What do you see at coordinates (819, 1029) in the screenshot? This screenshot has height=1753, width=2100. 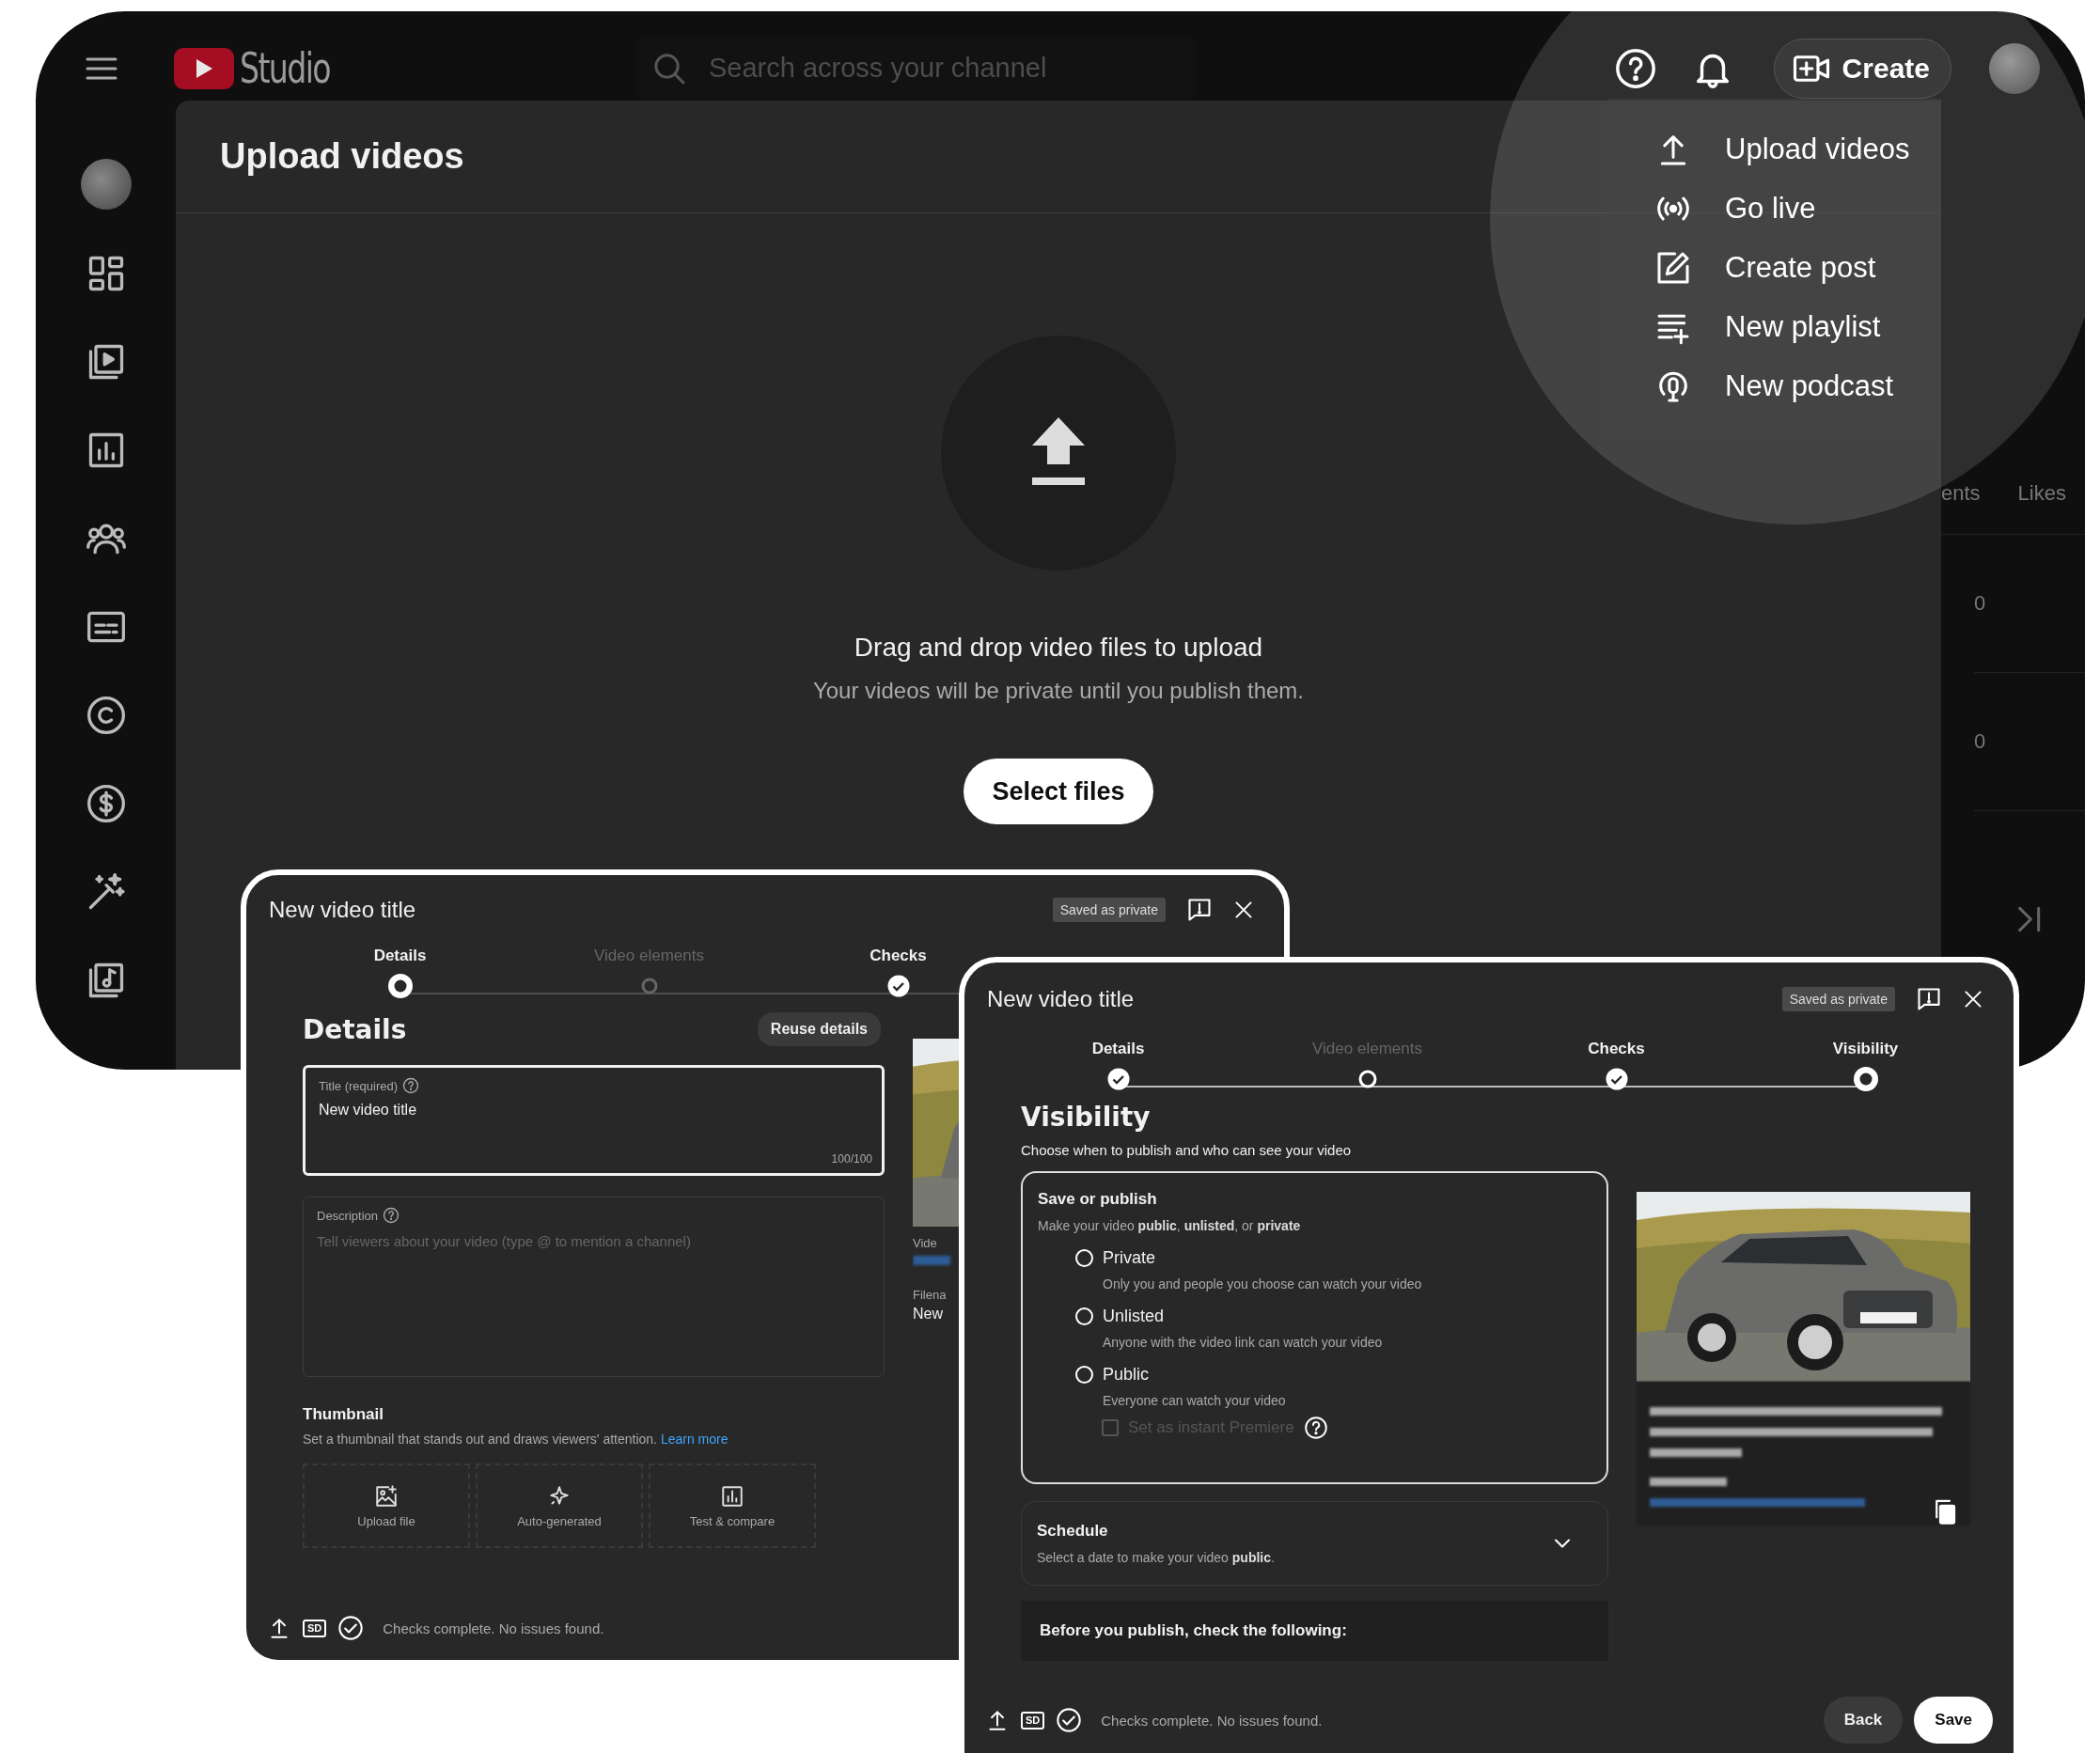 I see `reuse-details-button: Reuse details` at bounding box center [819, 1029].